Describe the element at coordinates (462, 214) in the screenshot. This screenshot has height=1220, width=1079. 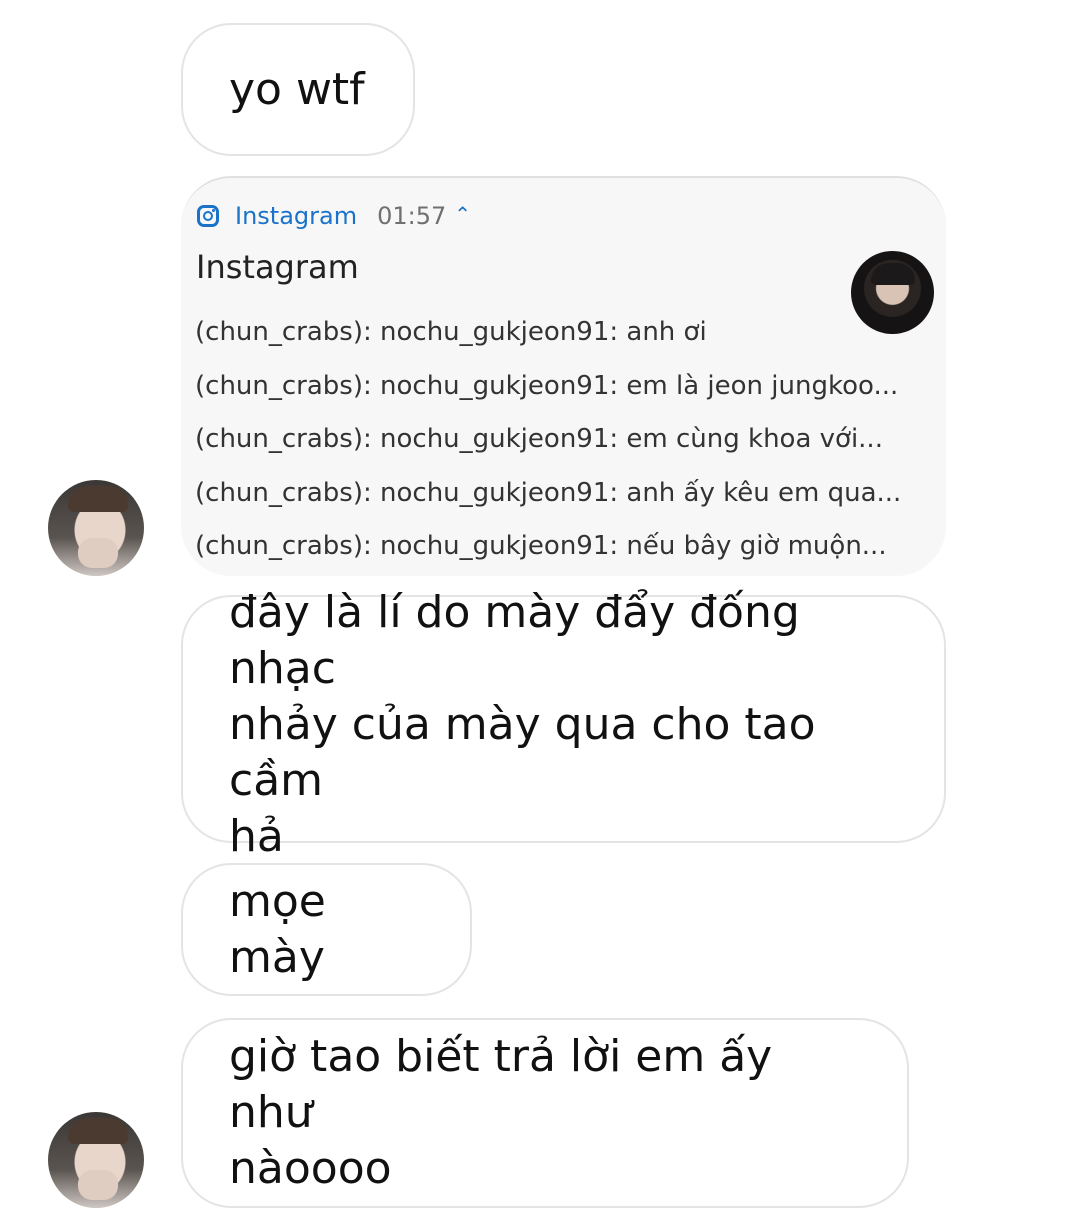
I see `chevron-up-icon: ⌃` at that location.